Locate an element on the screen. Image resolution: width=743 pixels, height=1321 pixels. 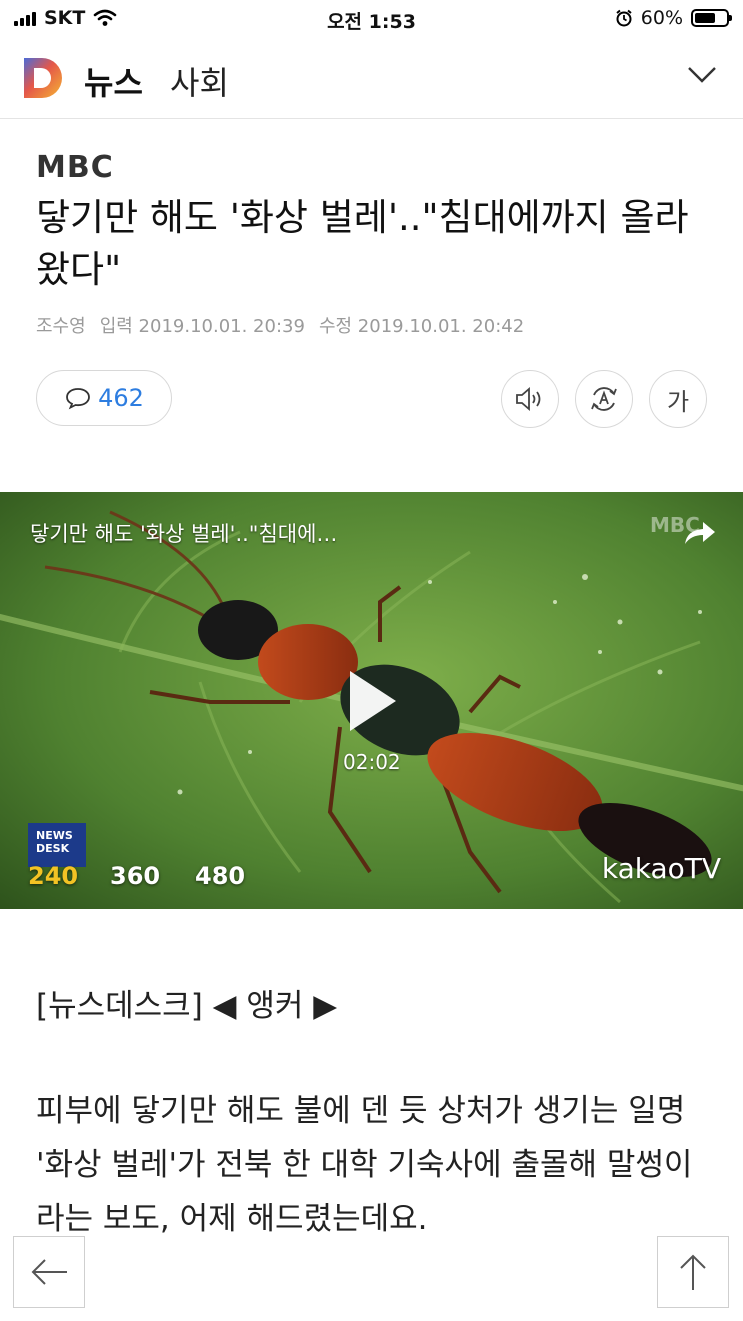
arrow-up-icon is located at coordinates (693, 1272).